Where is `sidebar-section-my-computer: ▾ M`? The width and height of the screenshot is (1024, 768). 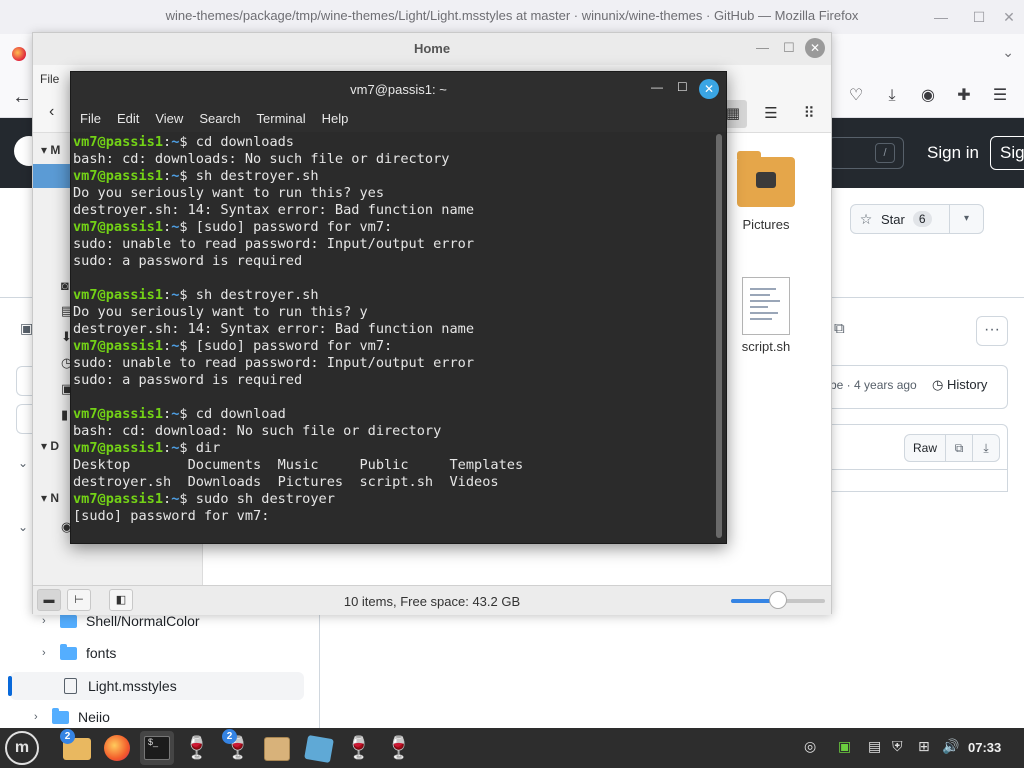
sidebar-section-my-computer: ▾ M is located at coordinates (50, 150).